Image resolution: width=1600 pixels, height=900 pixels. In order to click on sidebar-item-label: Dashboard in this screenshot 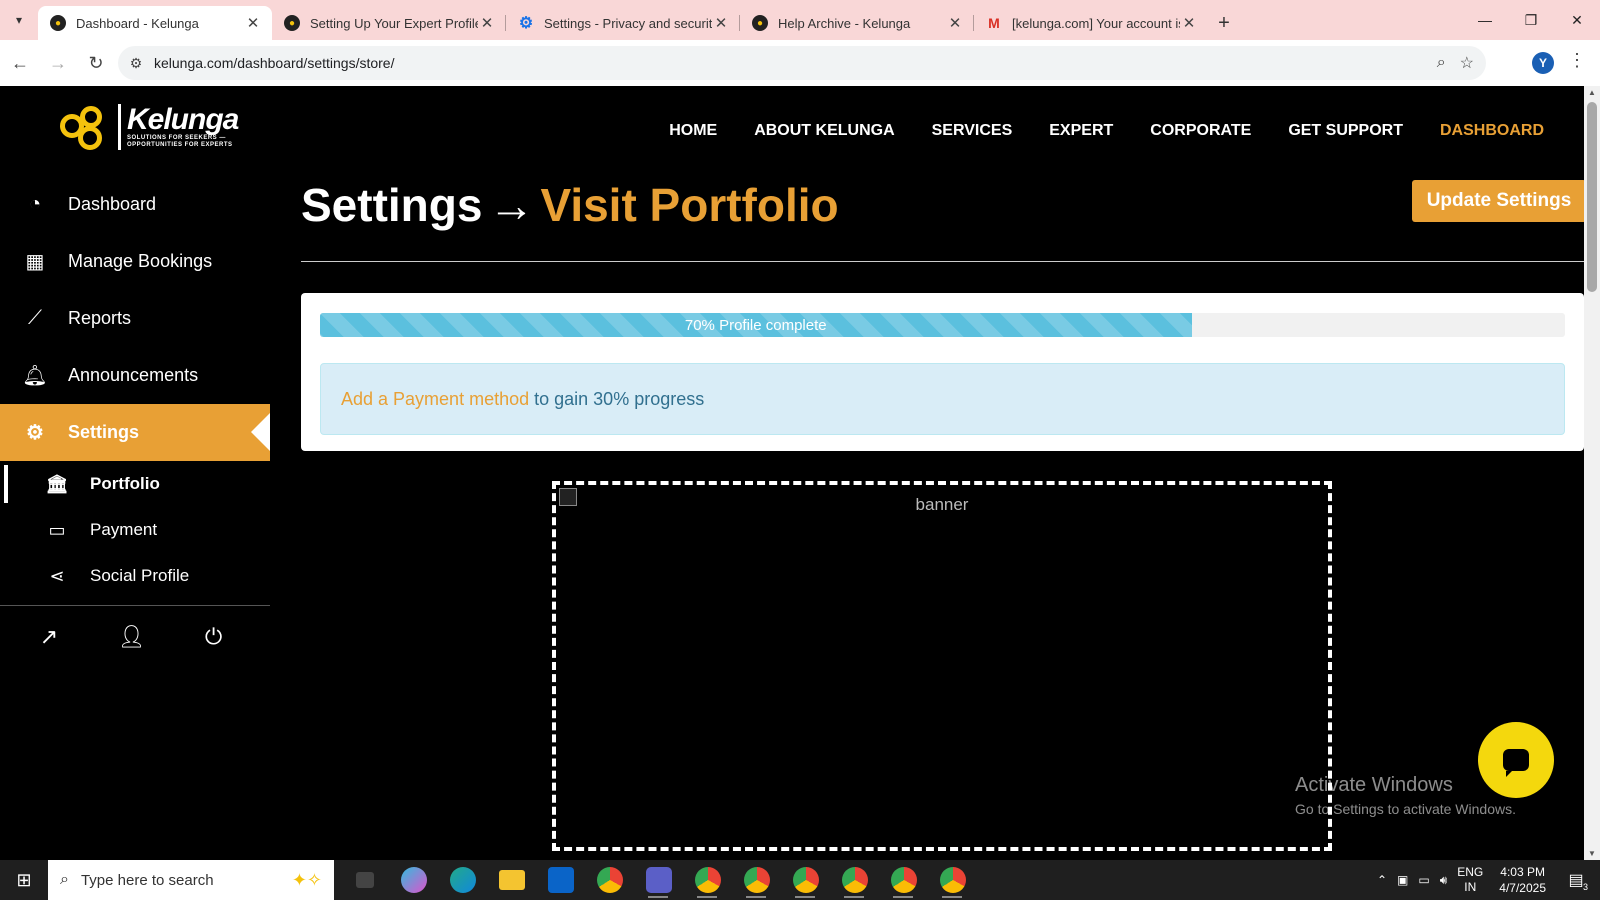, I will do `click(112, 204)`.